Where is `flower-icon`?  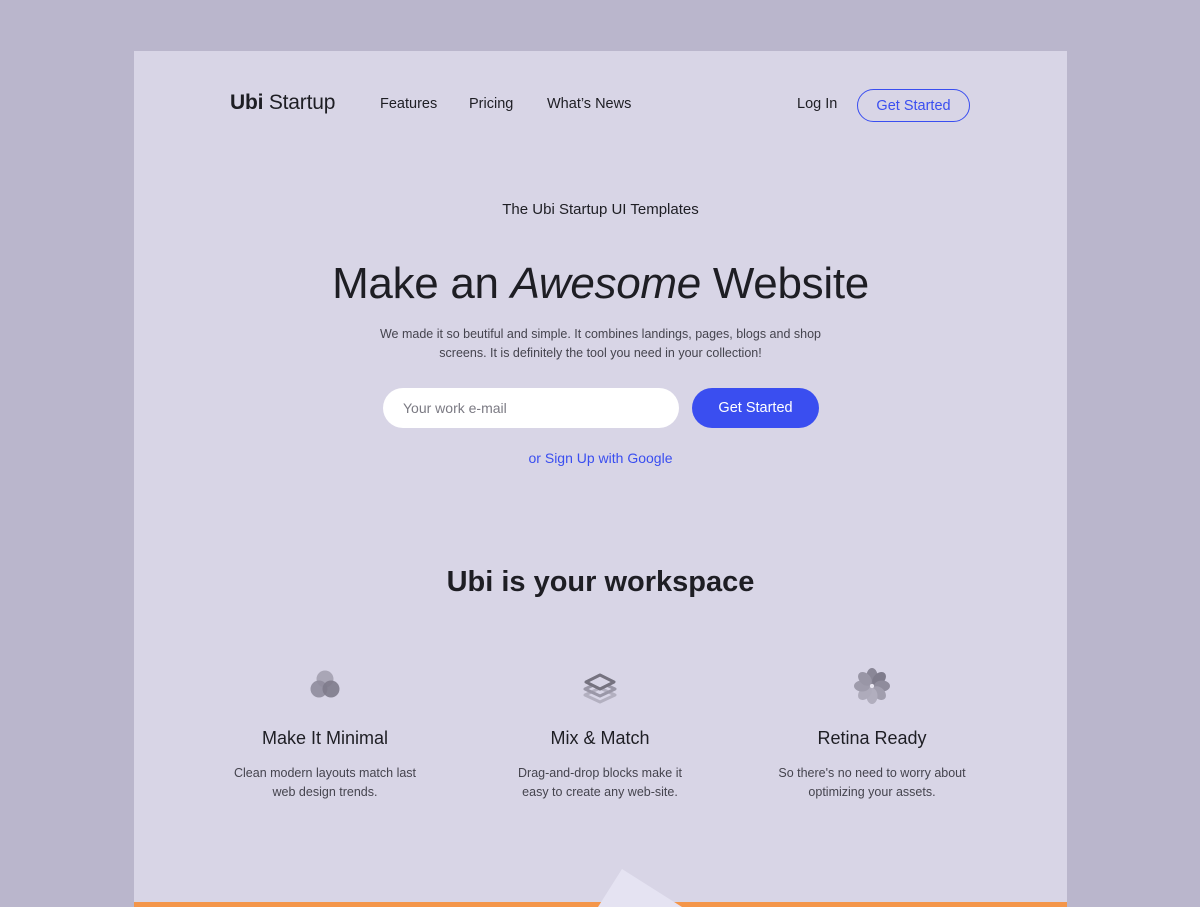
flower-icon is located at coordinates (872, 686).